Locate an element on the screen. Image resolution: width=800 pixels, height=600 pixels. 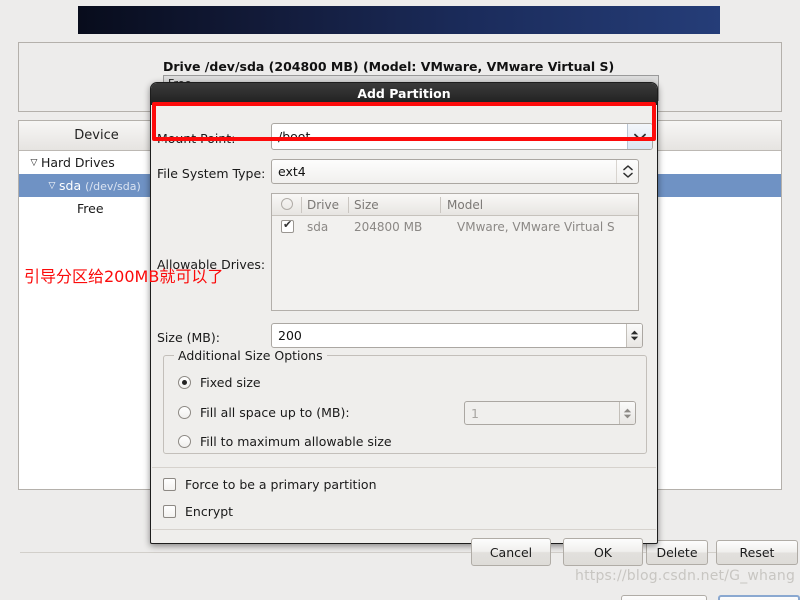
tree-row-content: ▽ sda (/dev/sda) is located at coordinates (80, 185).